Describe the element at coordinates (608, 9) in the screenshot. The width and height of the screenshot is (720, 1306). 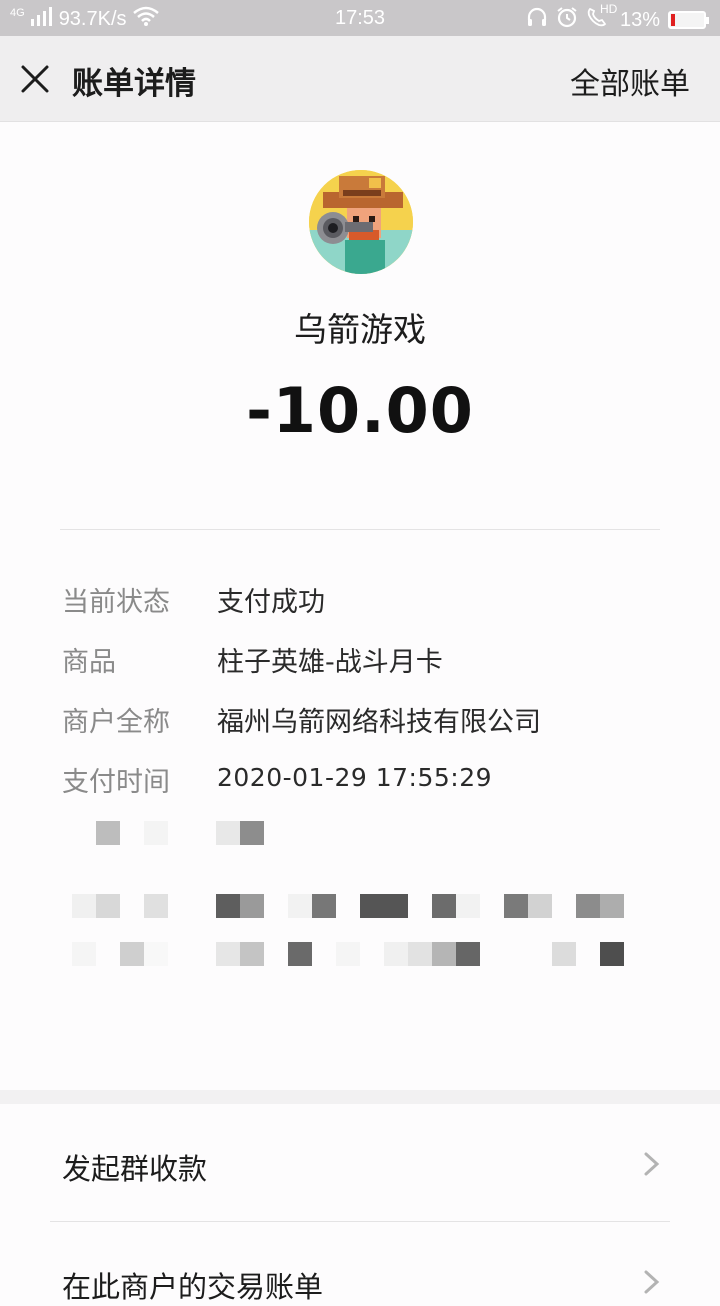
I see `hd-label: HD` at that location.